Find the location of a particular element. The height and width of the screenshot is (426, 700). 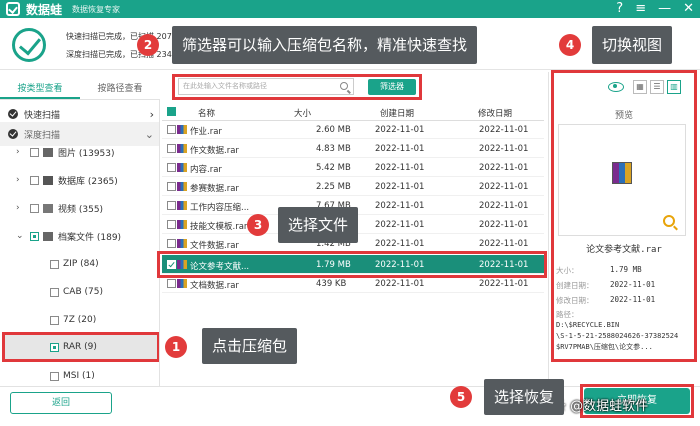

file-name: 内容.rar is located at coordinates (206, 170).